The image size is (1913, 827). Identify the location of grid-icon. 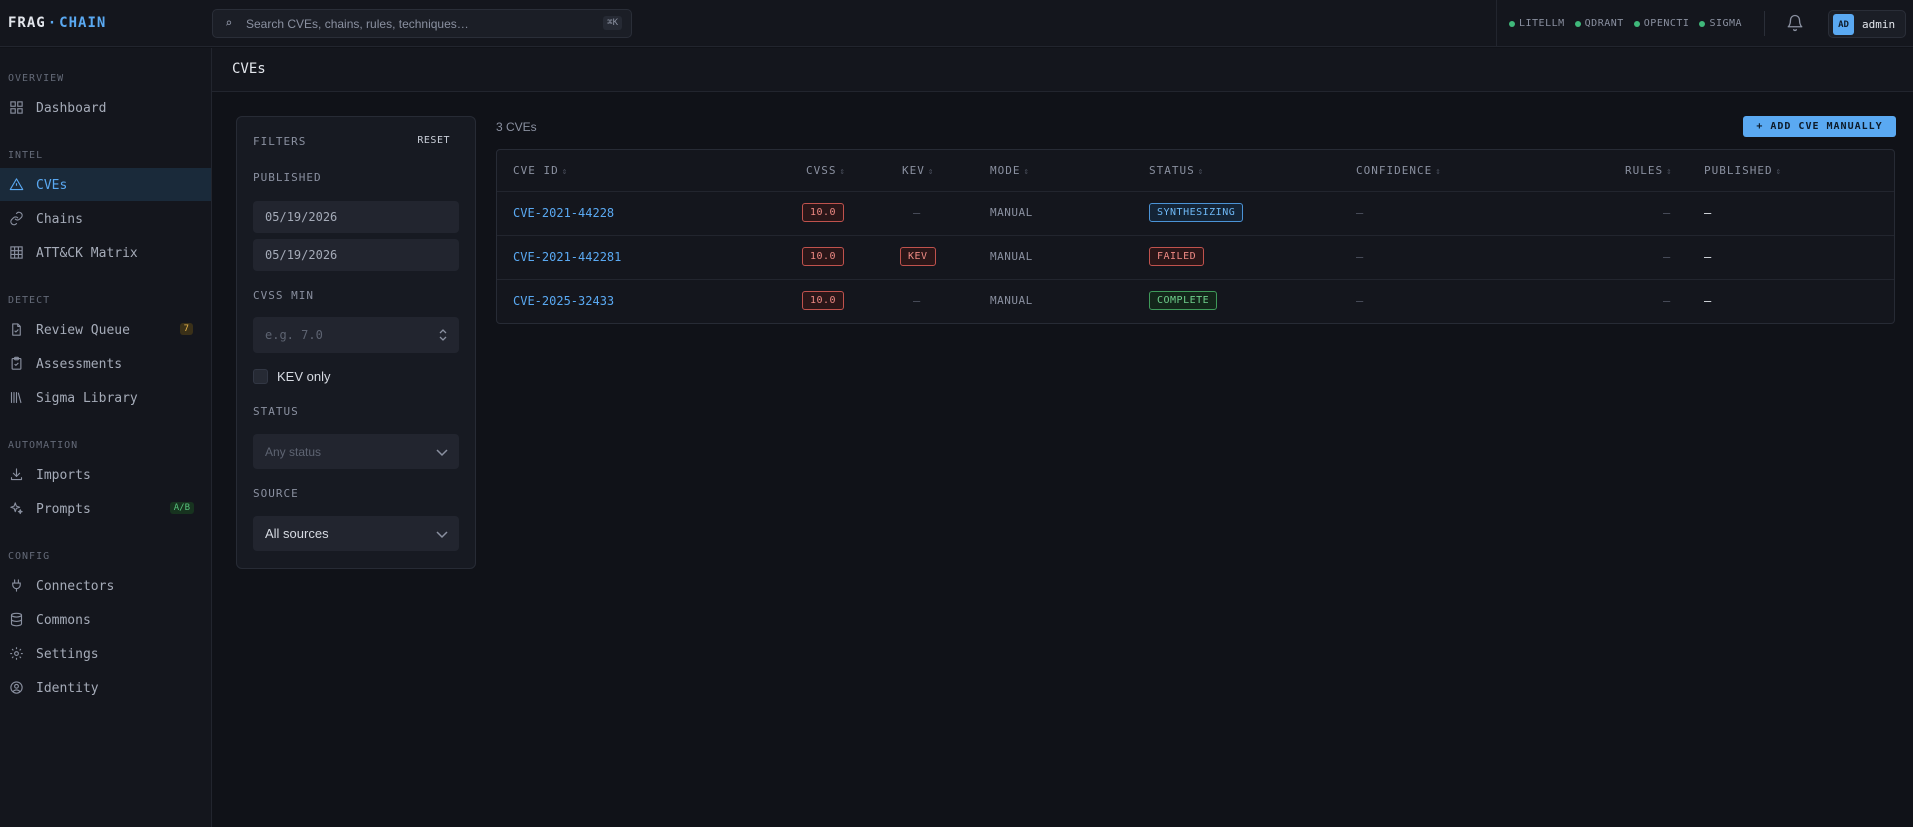
(16, 107).